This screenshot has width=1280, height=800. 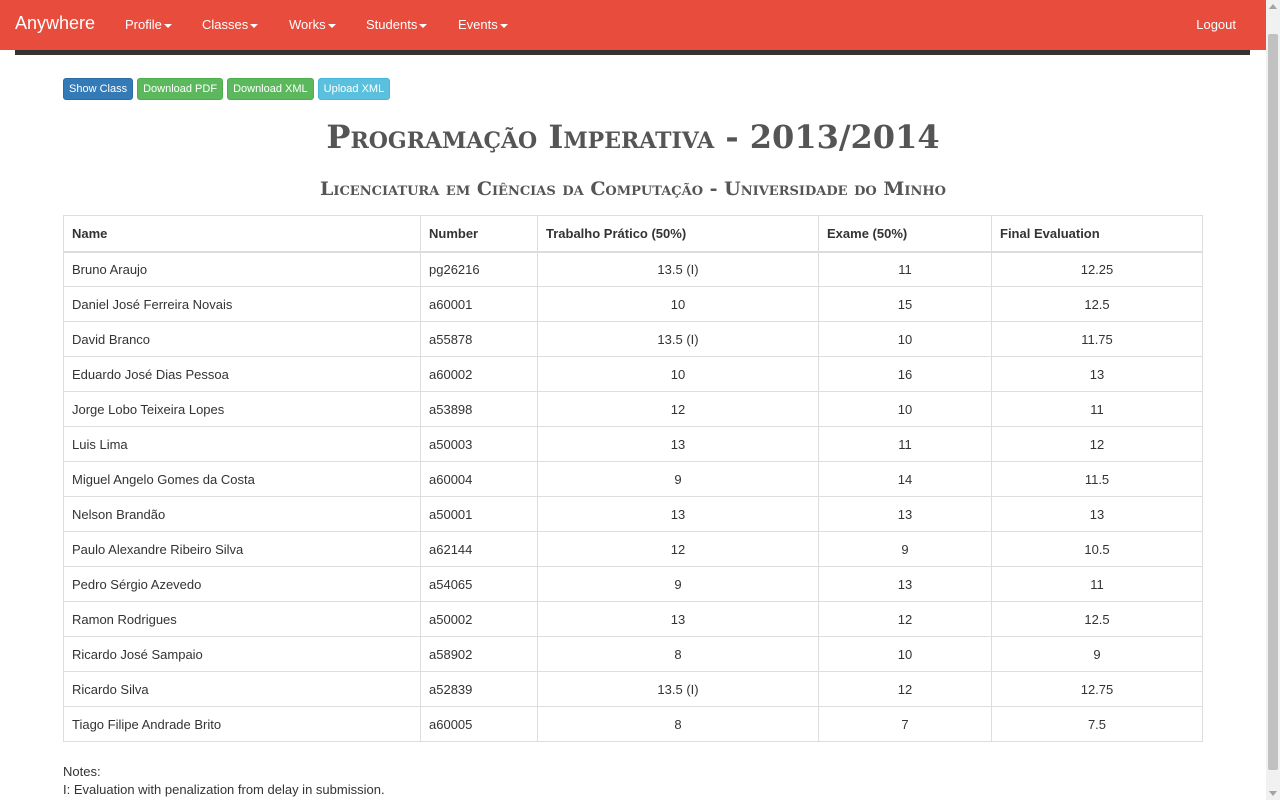 I want to click on download-xml-button: Download XML, so click(x=270, y=89).